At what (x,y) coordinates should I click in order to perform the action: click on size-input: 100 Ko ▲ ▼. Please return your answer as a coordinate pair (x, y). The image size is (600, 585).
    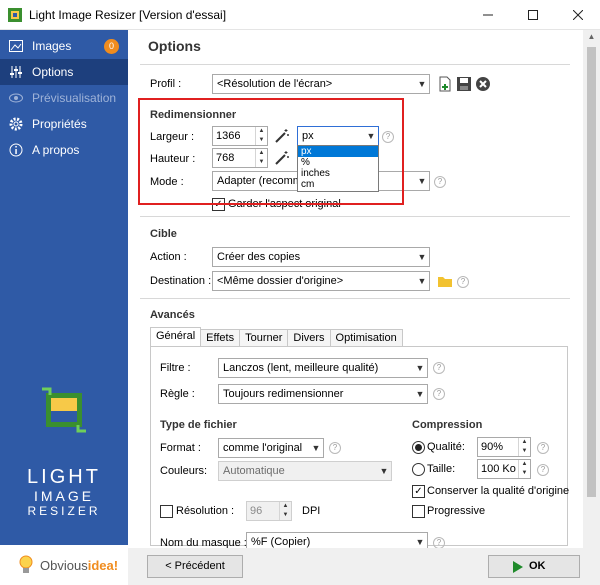
    Looking at the image, I should click on (504, 469).